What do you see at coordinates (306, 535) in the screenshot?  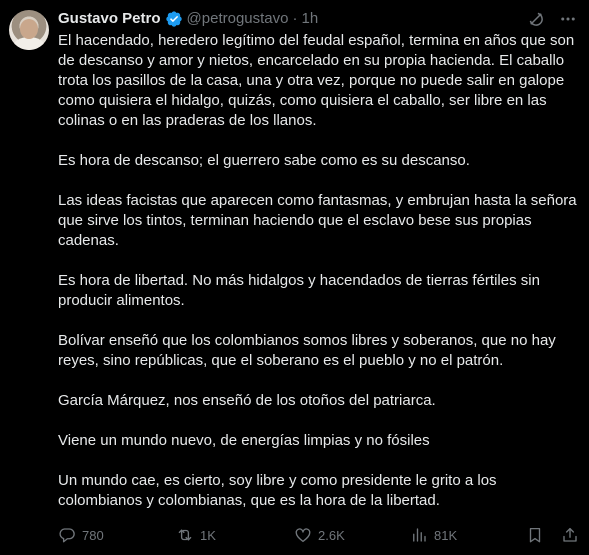 I see `heart-icon` at bounding box center [306, 535].